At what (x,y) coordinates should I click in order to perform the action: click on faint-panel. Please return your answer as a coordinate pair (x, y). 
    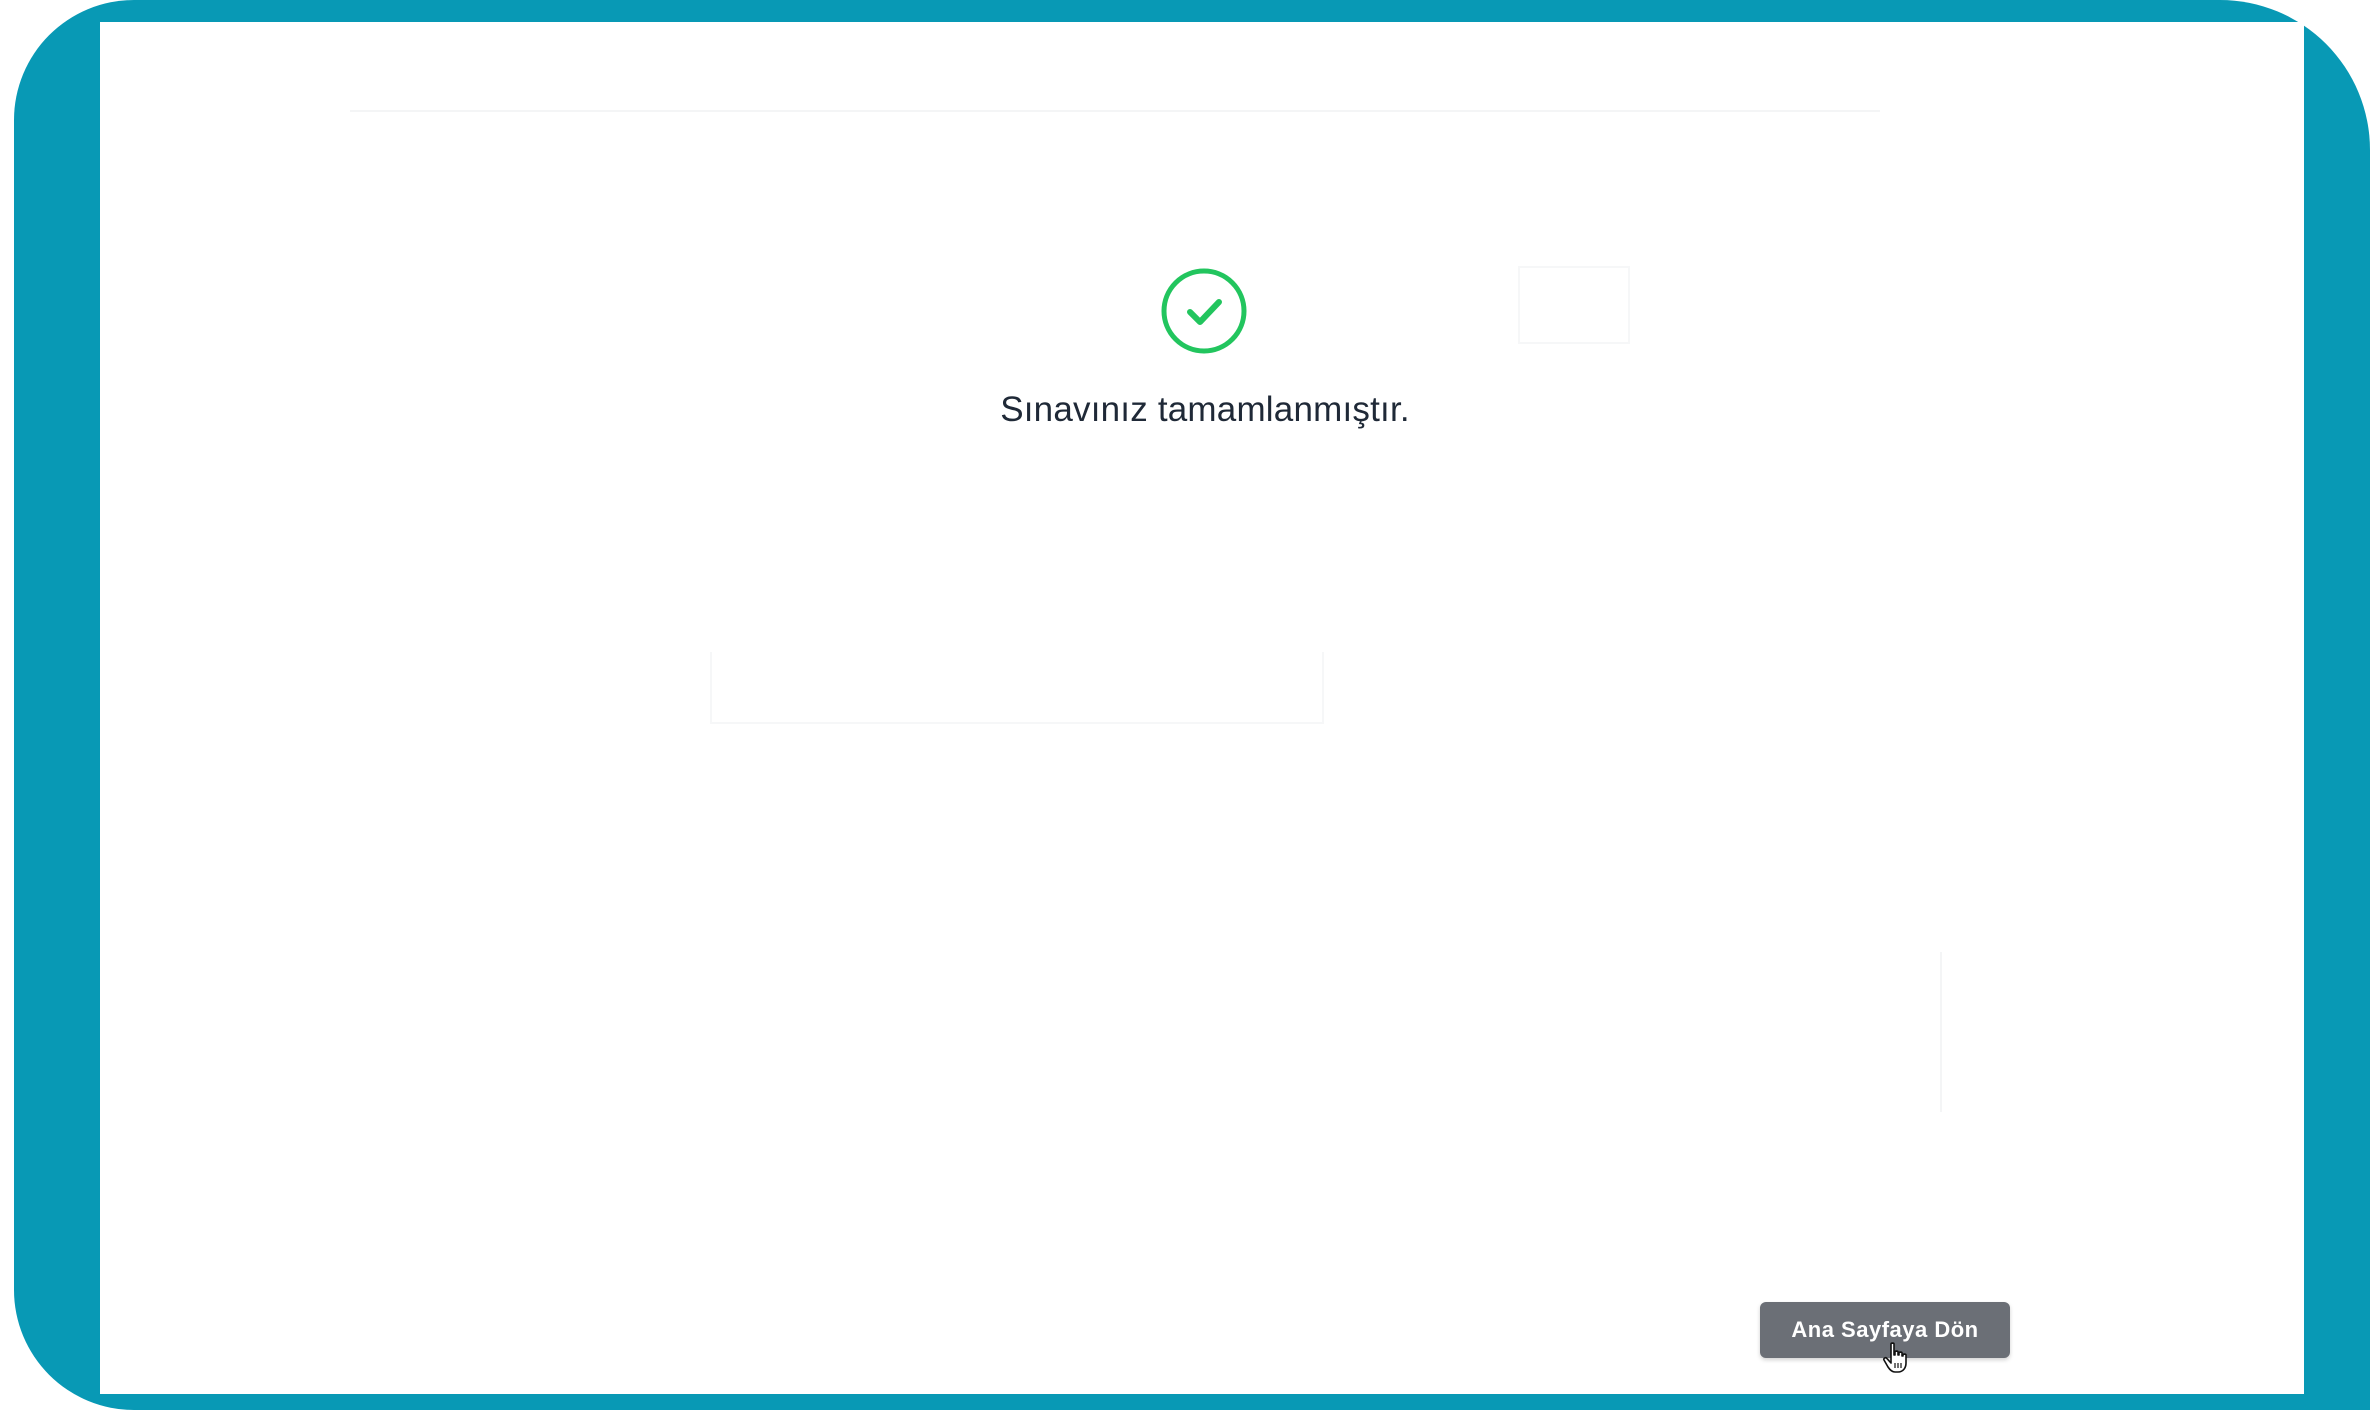
    Looking at the image, I should click on (1017, 688).